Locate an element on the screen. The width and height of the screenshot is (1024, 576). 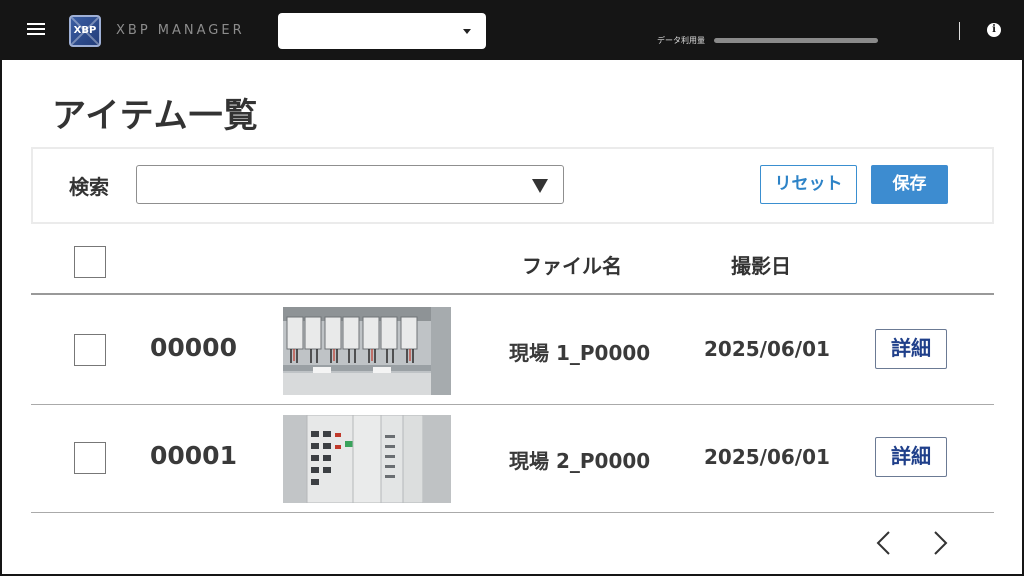
item-id: 00001 is located at coordinates (193, 455).